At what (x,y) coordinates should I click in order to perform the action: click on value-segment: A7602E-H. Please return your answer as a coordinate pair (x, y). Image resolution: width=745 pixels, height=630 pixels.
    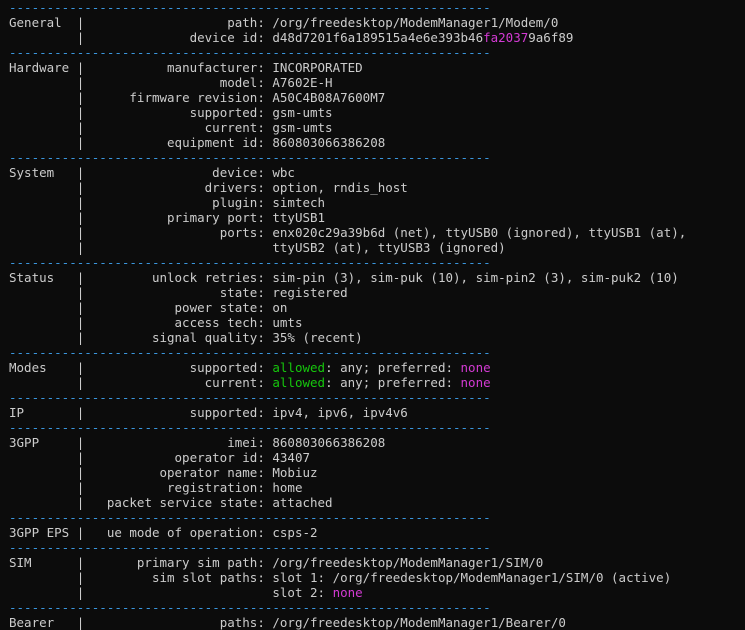
    Looking at the image, I should click on (302, 82).